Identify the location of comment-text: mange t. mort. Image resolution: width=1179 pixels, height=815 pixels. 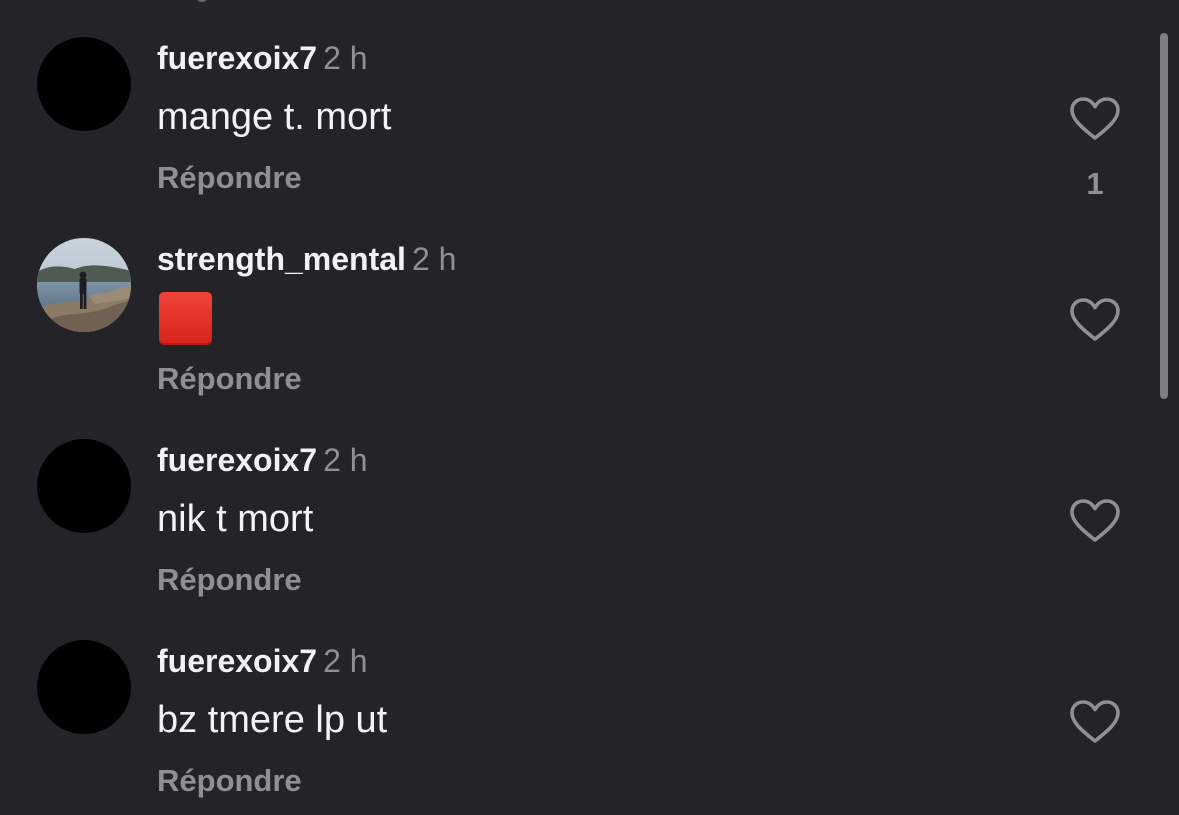
(274, 117).